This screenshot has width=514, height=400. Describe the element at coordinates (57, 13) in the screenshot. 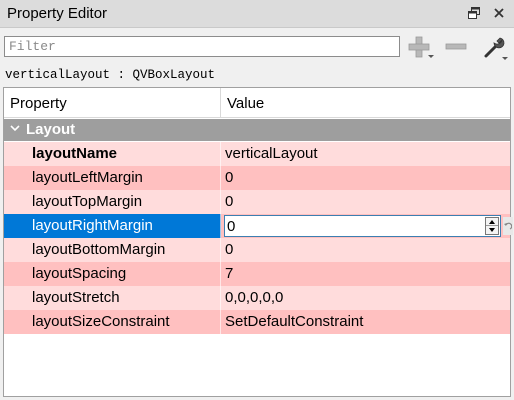

I see `panel-title: Property Editor` at that location.